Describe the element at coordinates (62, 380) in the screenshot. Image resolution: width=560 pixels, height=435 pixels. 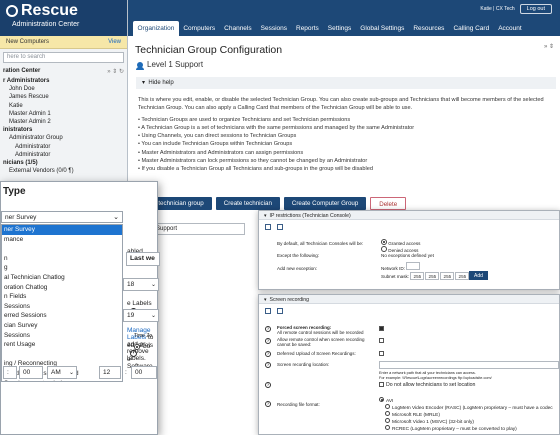
I see `report-type-option: Sessions - extended` at that location.